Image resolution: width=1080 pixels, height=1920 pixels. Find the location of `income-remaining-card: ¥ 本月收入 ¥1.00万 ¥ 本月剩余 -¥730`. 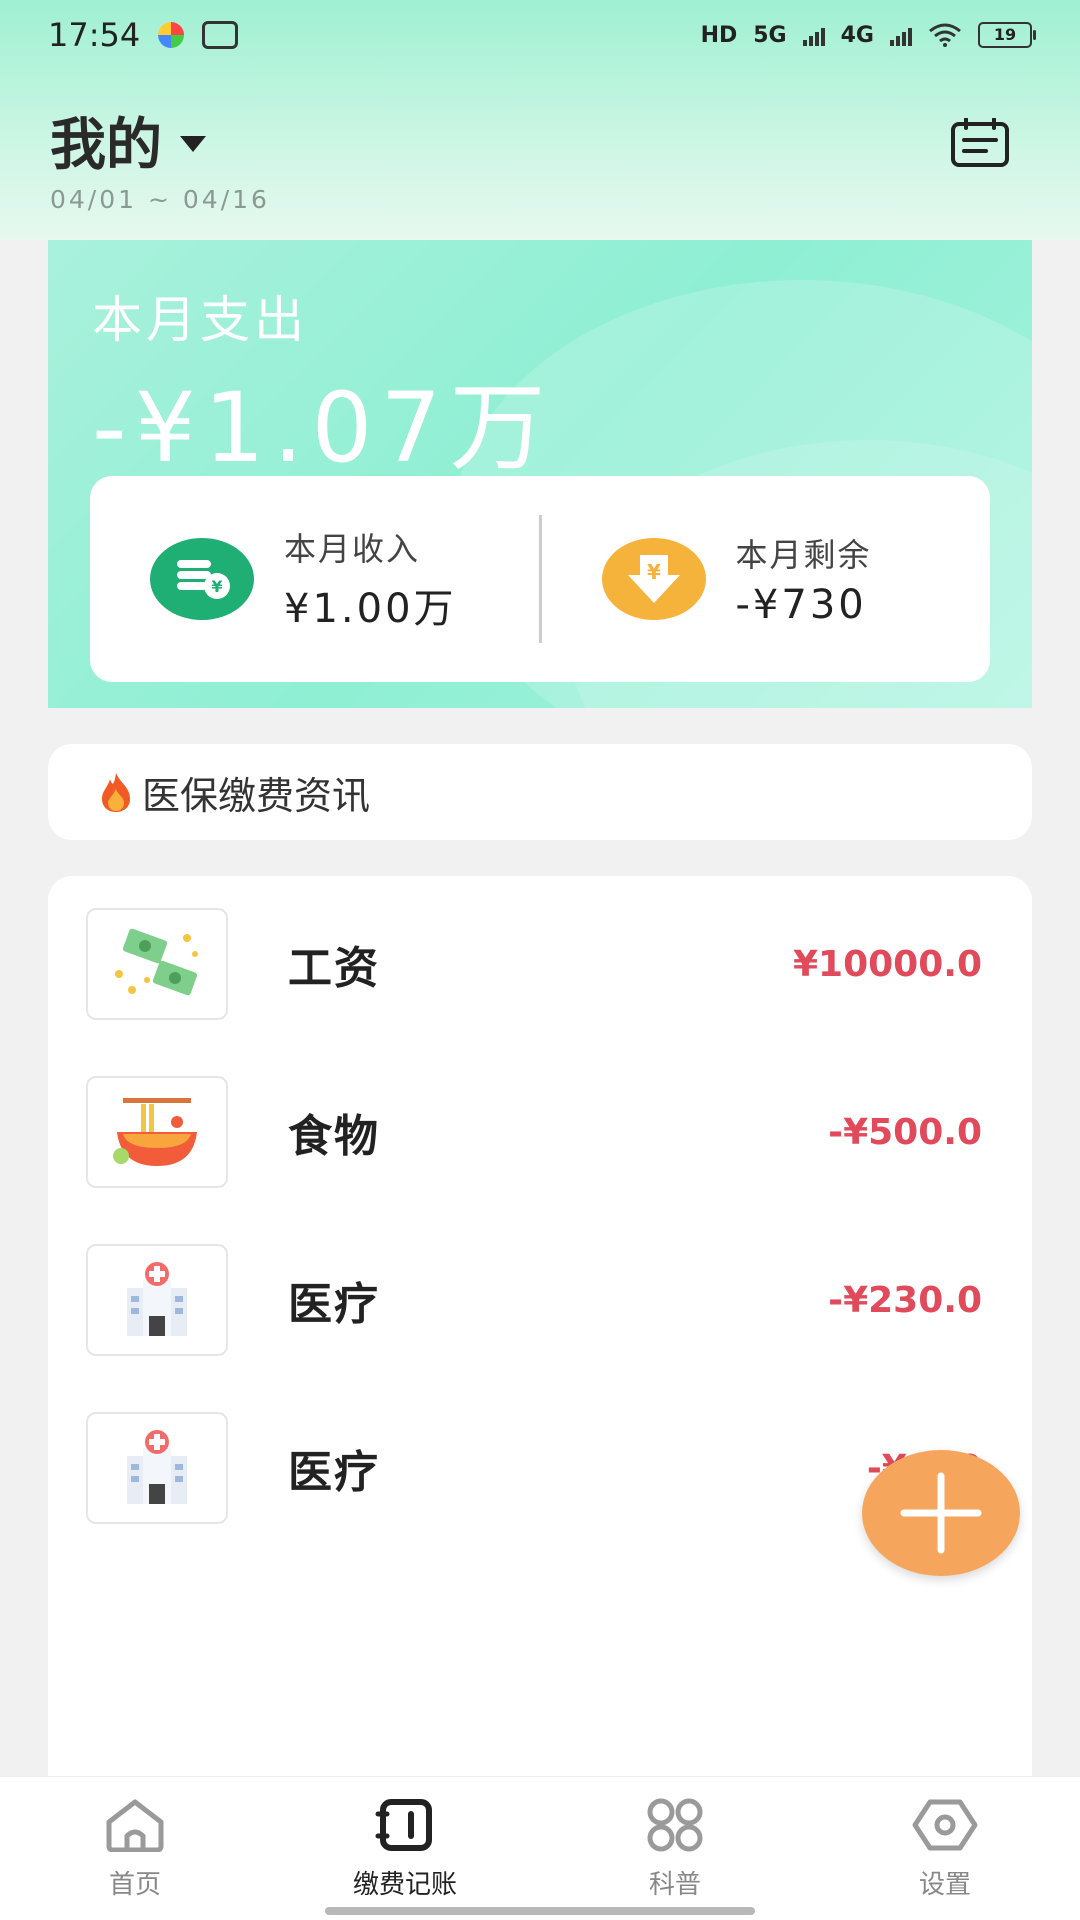

income-remaining-card: ¥ 本月收入 ¥1.00万 ¥ 本月剩余 -¥730 is located at coordinates (540, 579).